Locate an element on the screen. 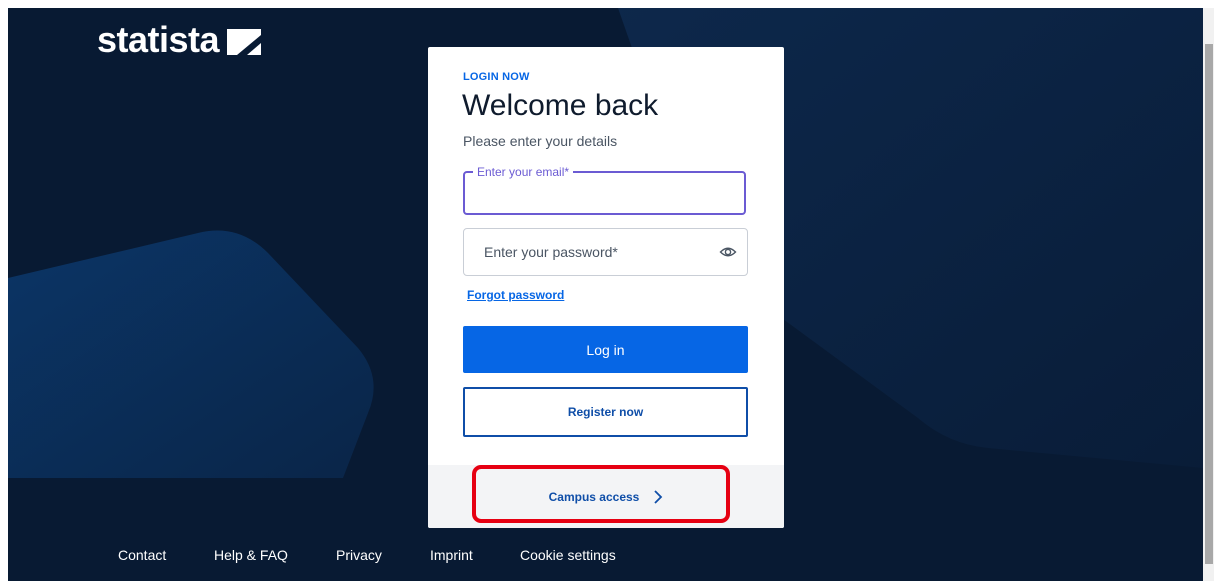 The width and height of the screenshot is (1214, 581). footer-link-cookie-settings: Cookie settings is located at coordinates (568, 555).